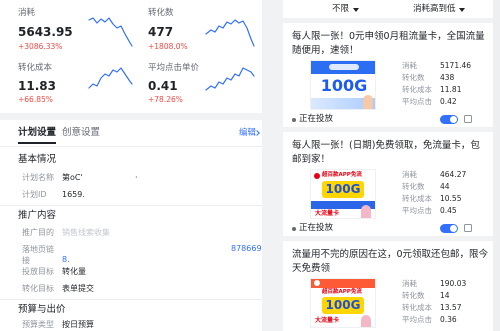 The height and width of the screenshot is (331, 500). I want to click on image-banner, so click(343, 283).